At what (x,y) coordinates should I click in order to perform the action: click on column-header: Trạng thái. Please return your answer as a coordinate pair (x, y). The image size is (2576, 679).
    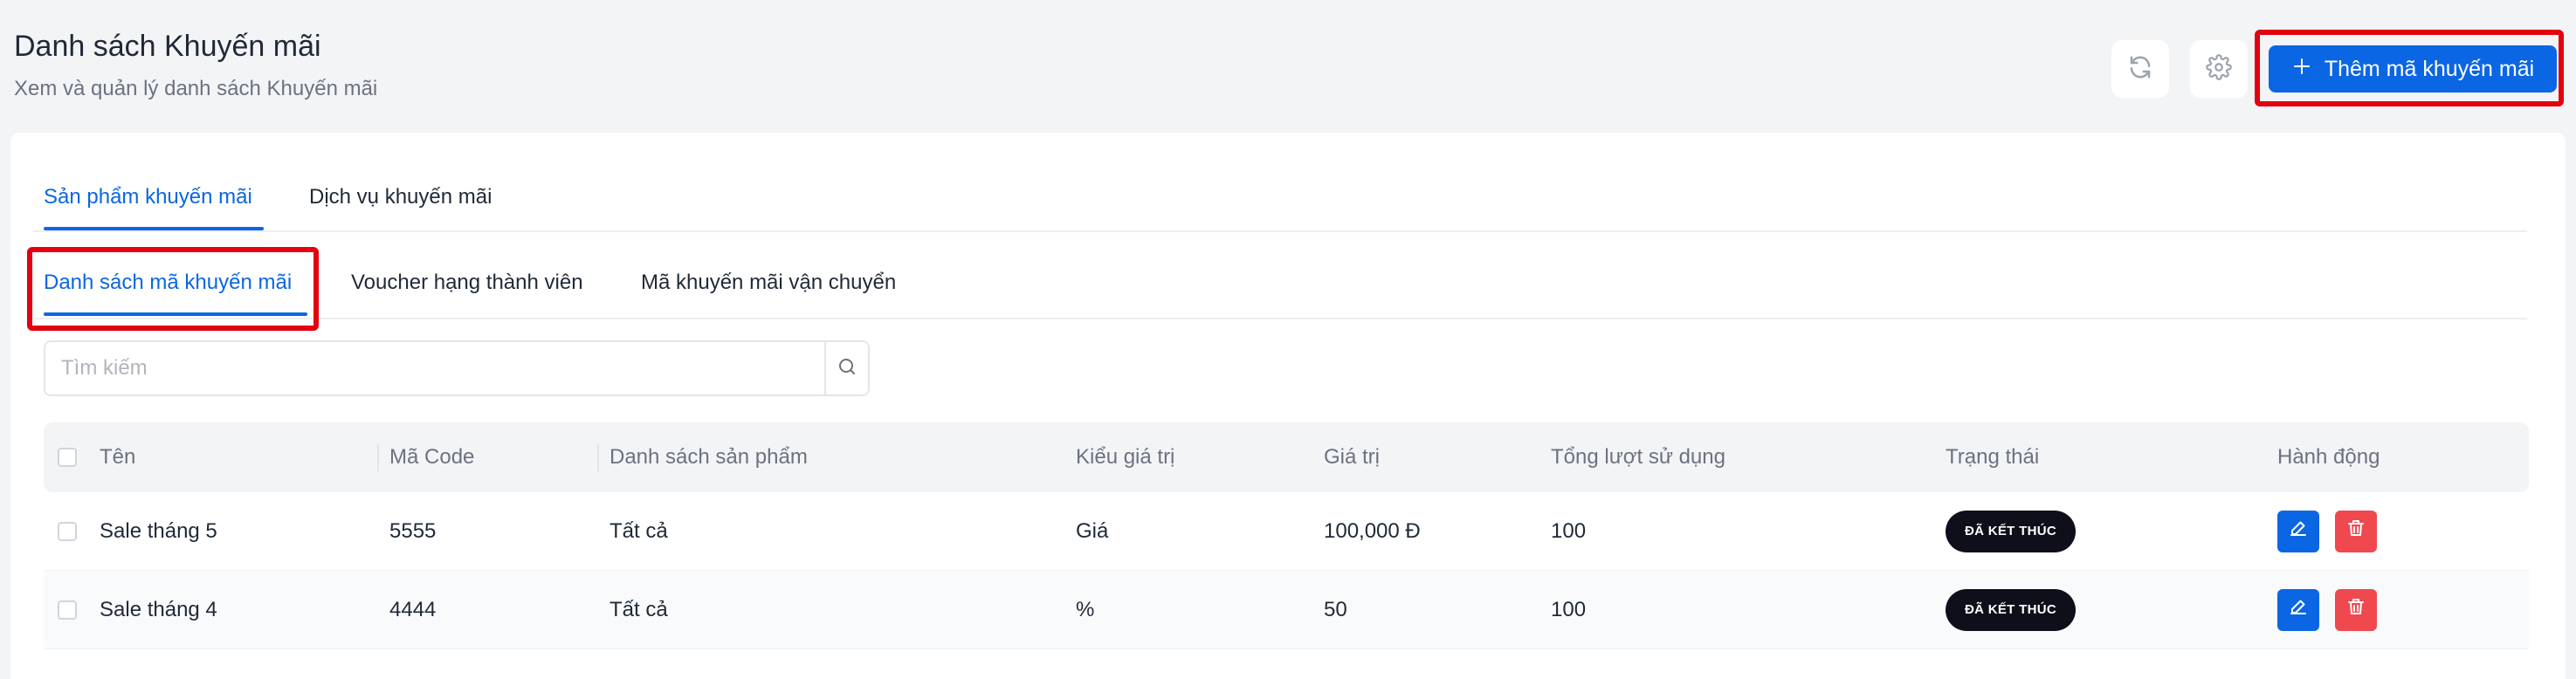
    Looking at the image, I should click on (1993, 457).